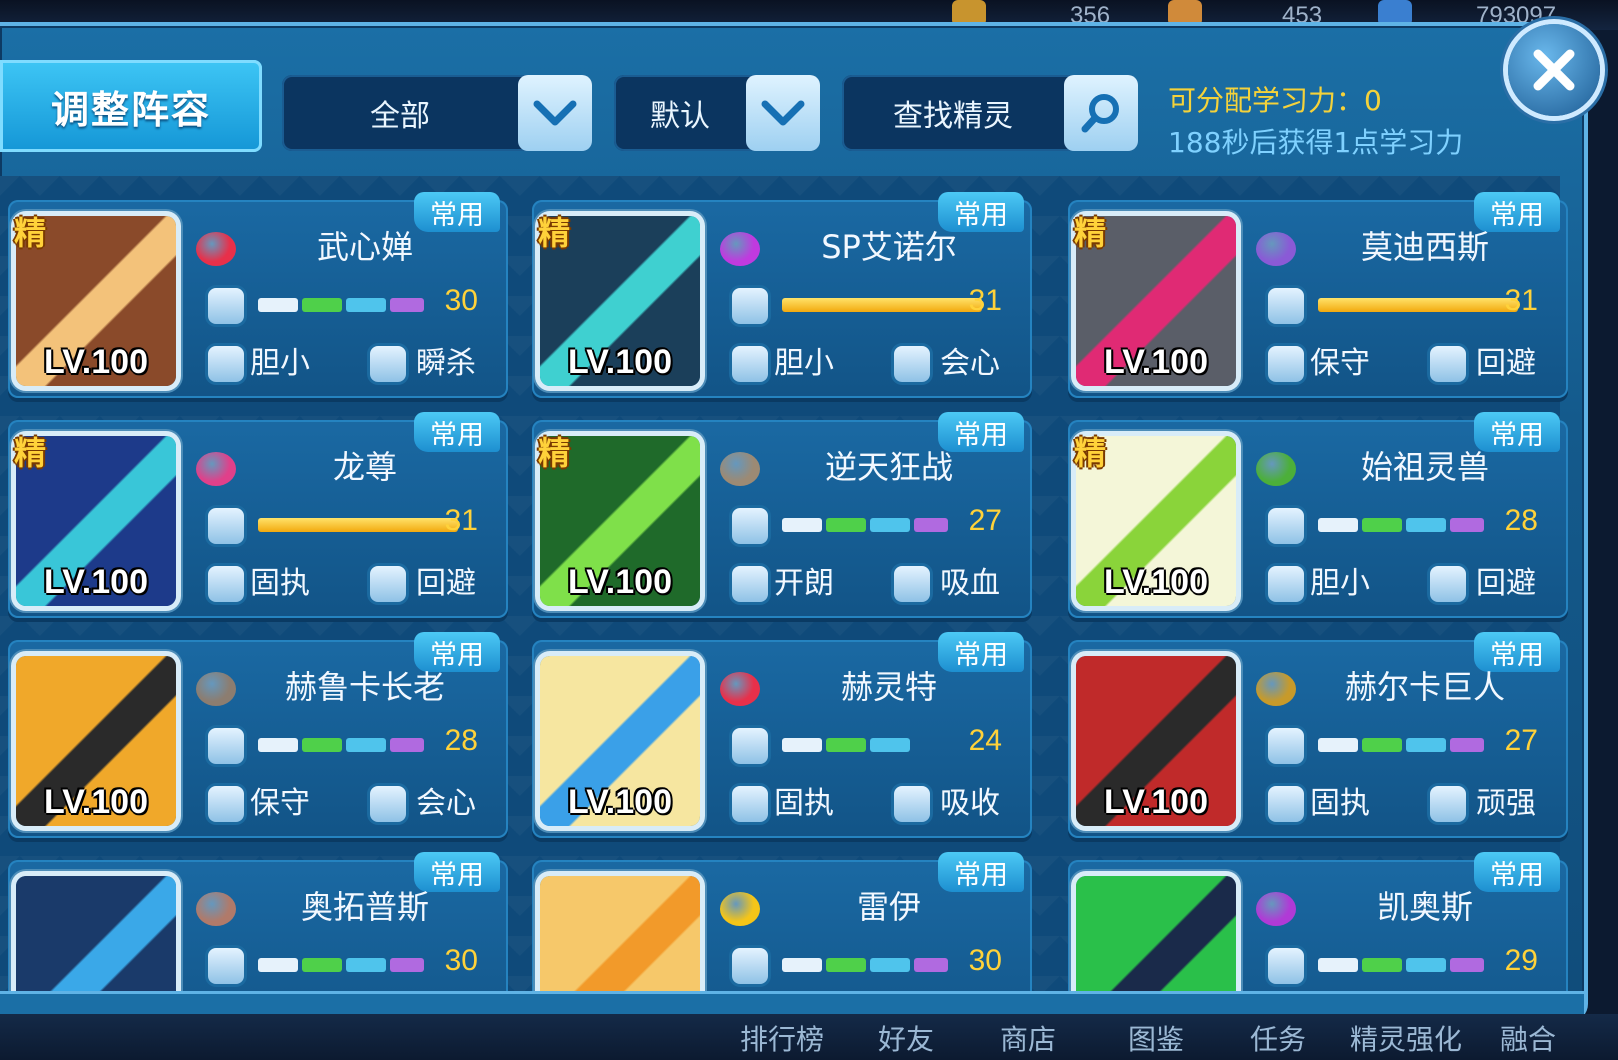  What do you see at coordinates (985, 520) in the screenshot?
I see `learning-power-value: 27` at bounding box center [985, 520].